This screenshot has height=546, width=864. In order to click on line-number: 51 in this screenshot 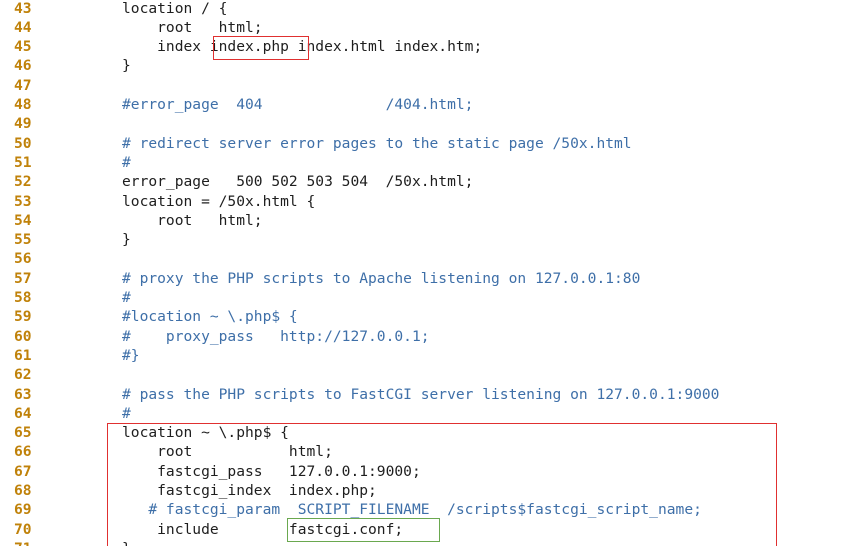, I will do `click(23, 162)`.